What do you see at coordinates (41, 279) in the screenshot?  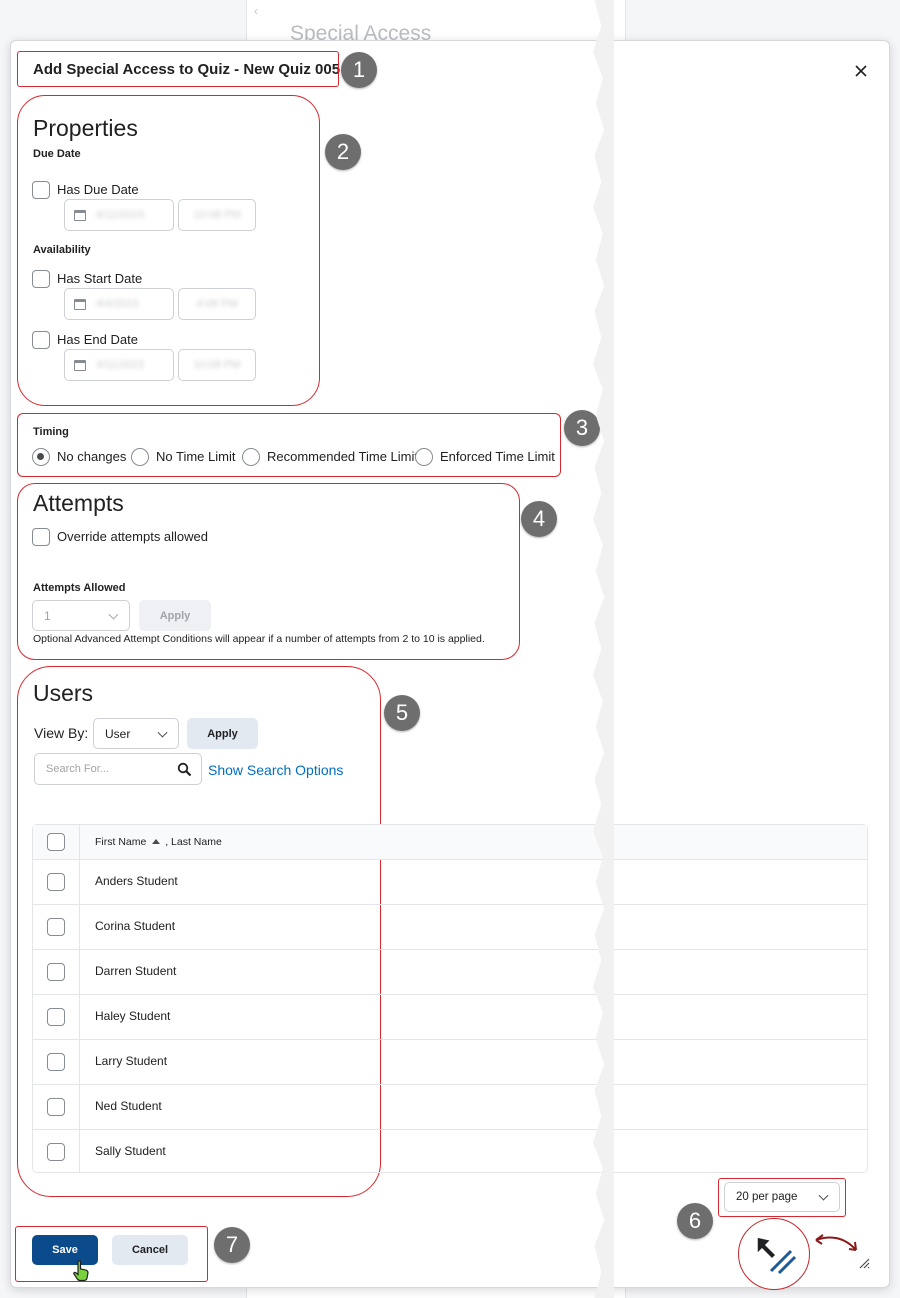 I see `has-start-date-checkbox` at bounding box center [41, 279].